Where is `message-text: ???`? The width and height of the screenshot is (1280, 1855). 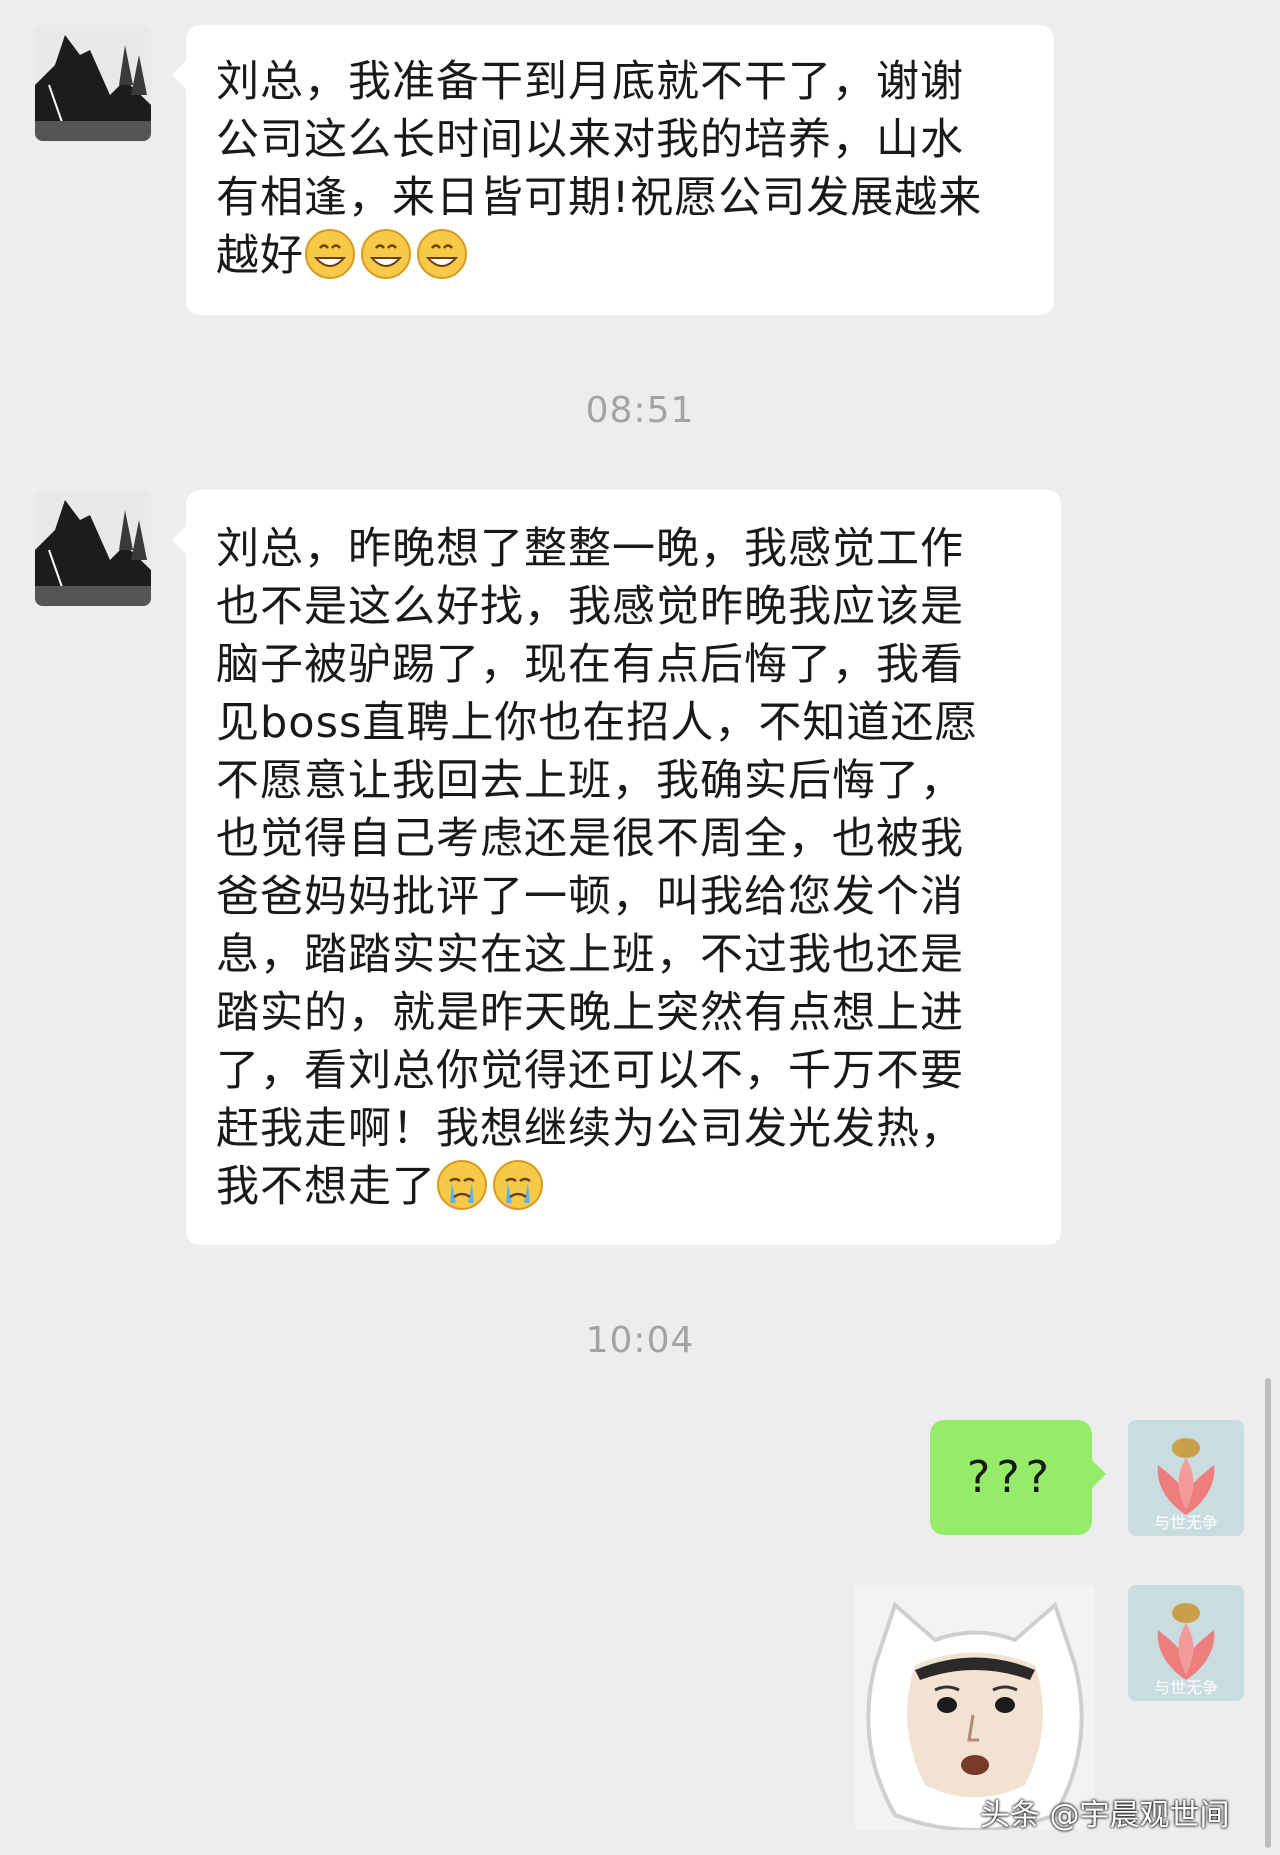
message-text: ??? is located at coordinates (1011, 1477).